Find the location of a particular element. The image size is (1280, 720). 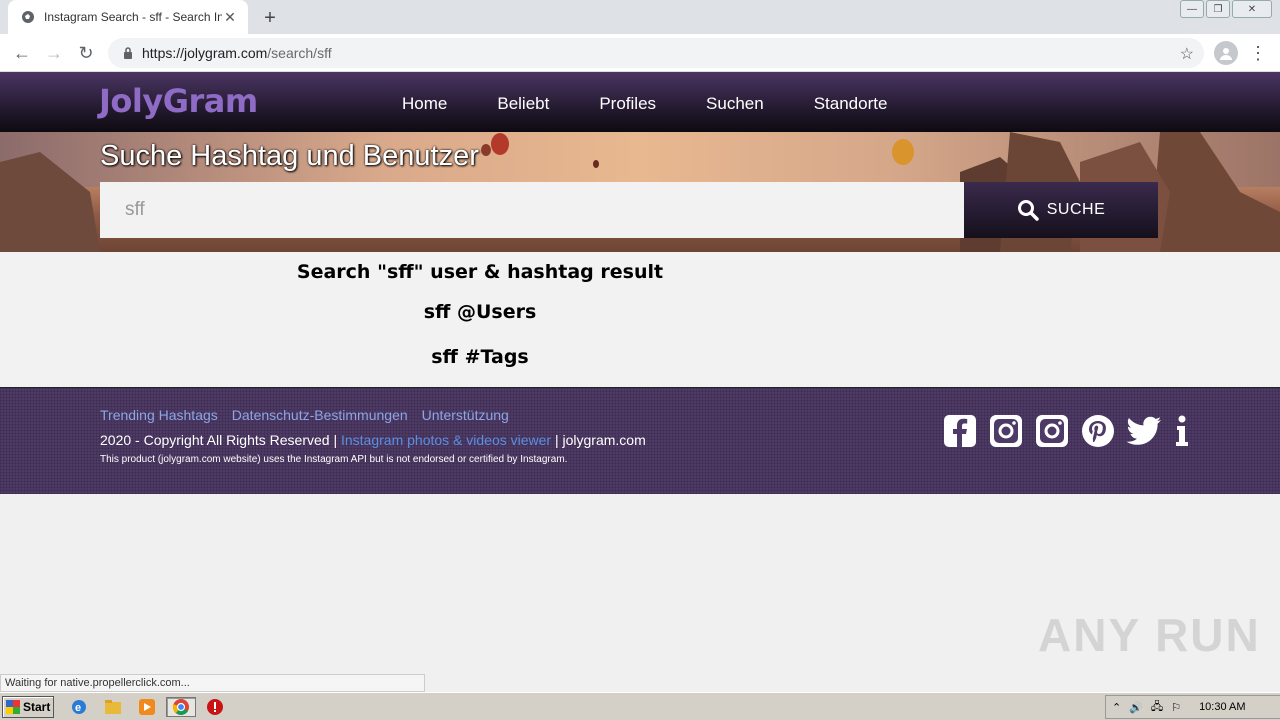

nav-beliebt: Beliebt is located at coordinates (523, 104).